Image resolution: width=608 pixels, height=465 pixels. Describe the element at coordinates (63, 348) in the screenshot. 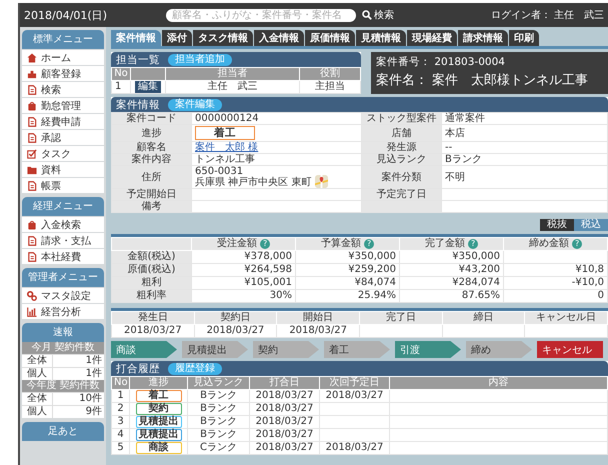

I see `stats-group-title: 今月 契約件数` at that location.